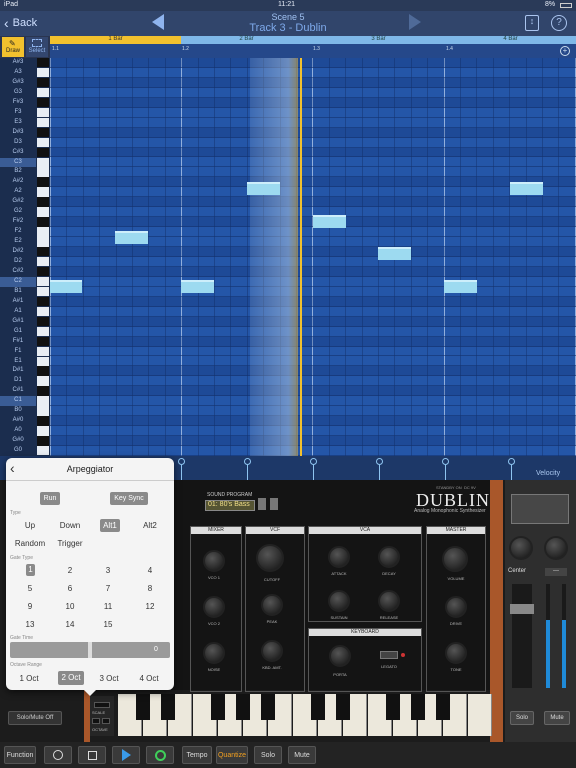 The image size is (576, 768). Describe the element at coordinates (108, 588) in the screenshot. I see `gate-option-7: 7` at that location.